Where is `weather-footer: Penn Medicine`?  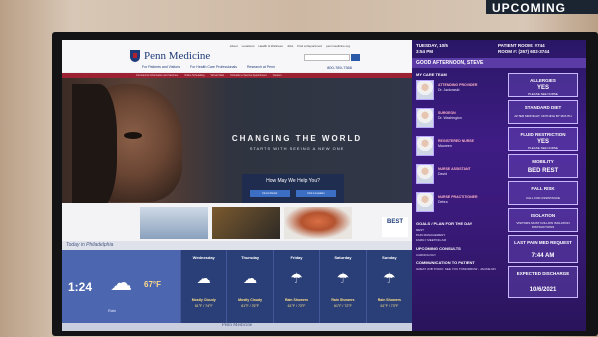
weather-footer: Penn Medicine is located at coordinates (237, 327).